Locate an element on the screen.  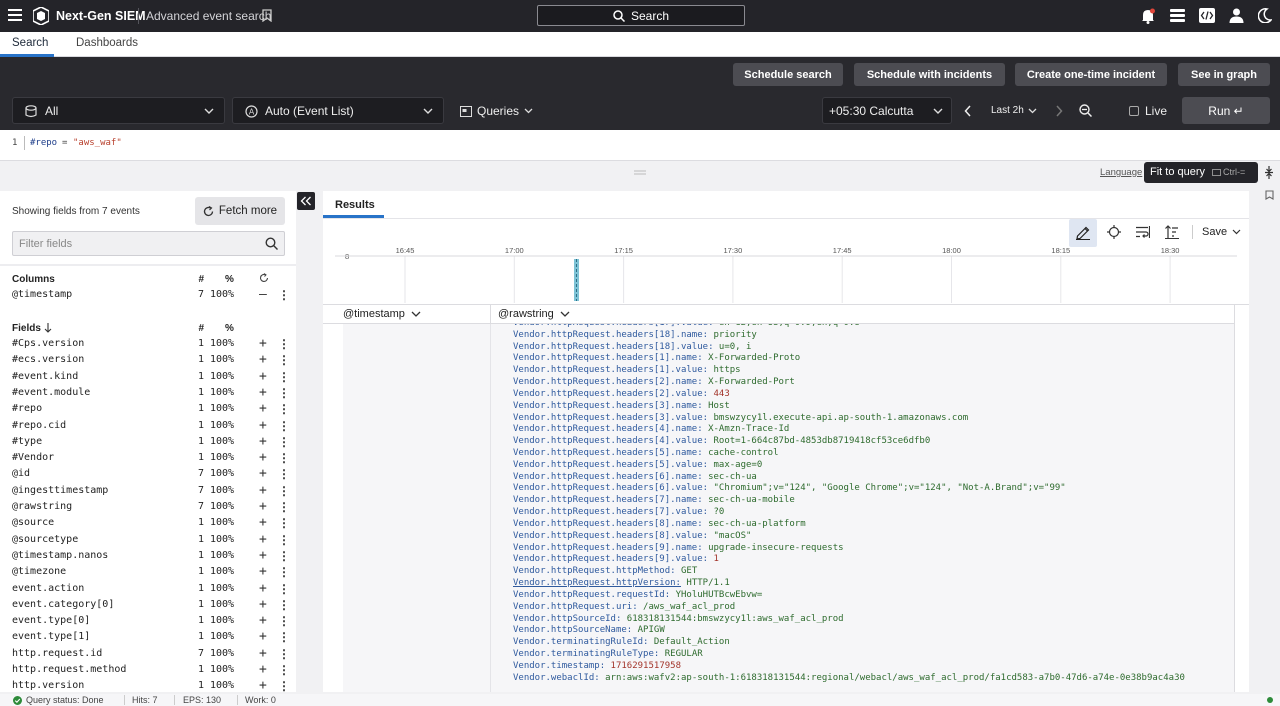
sort-order-icon is located at coordinates (1172, 232).